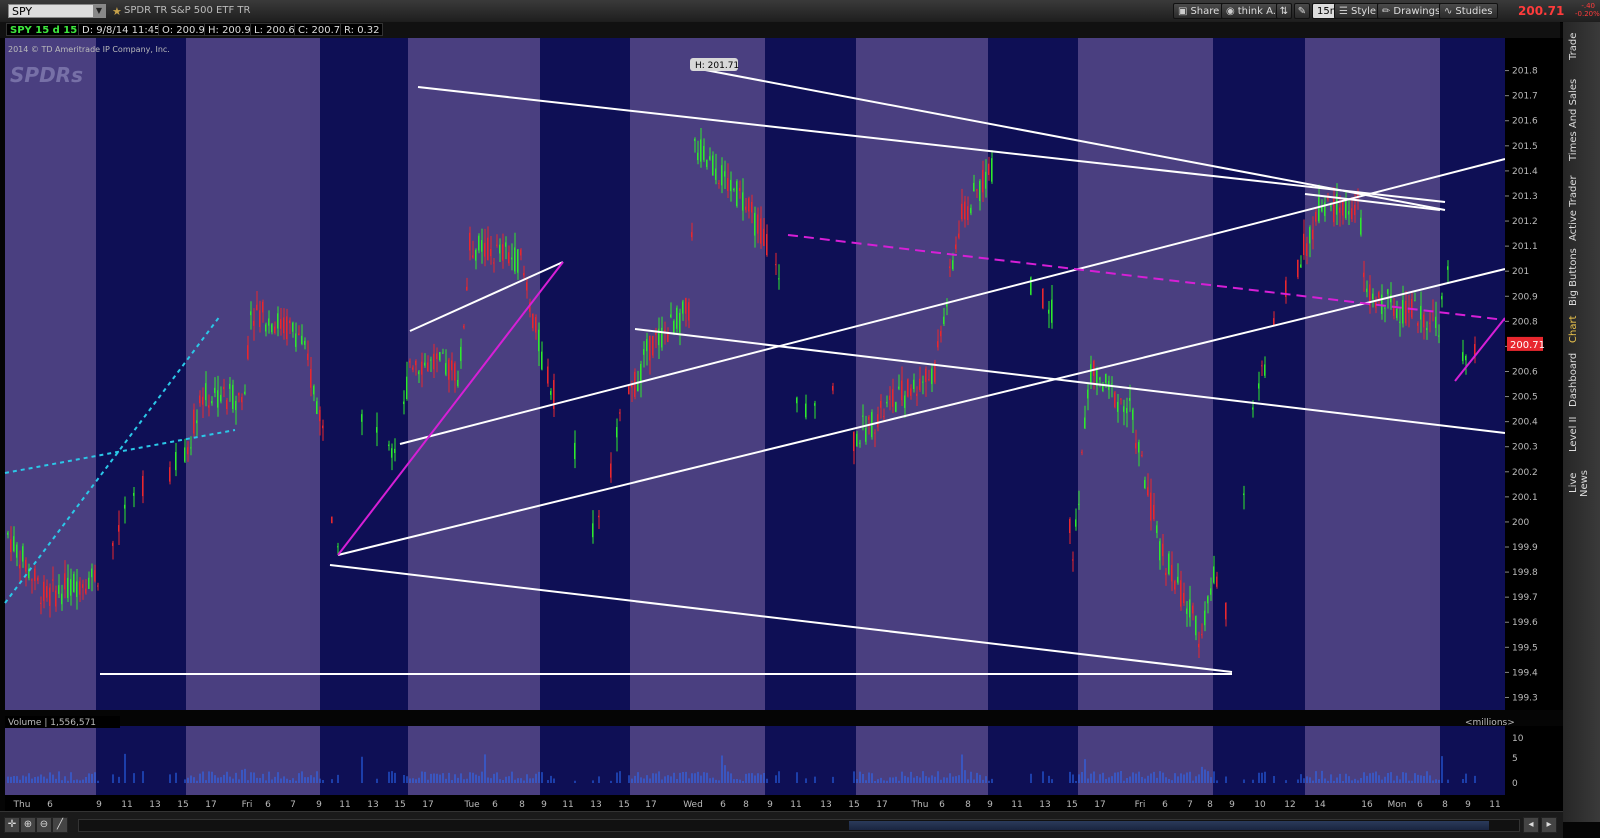  What do you see at coordinates (1169, 825) in the screenshot?
I see `scroll-thumb` at bounding box center [1169, 825].